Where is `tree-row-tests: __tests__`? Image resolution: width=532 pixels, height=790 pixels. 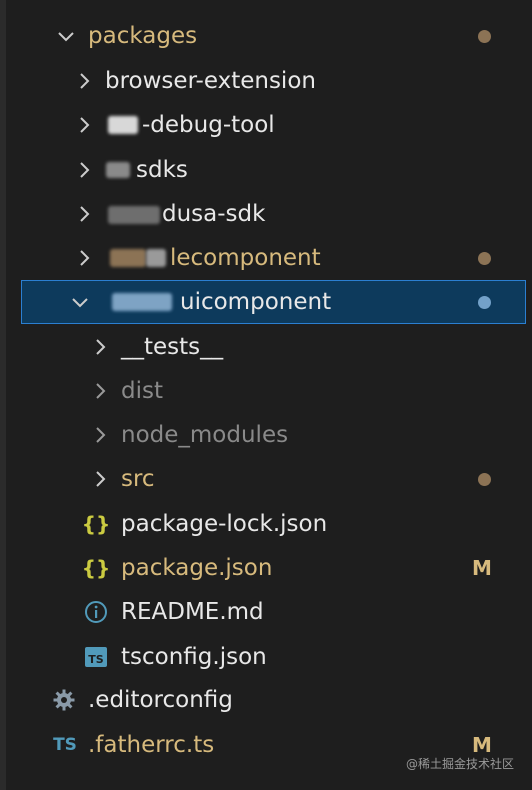 tree-row-tests: __tests__ is located at coordinates (266, 347).